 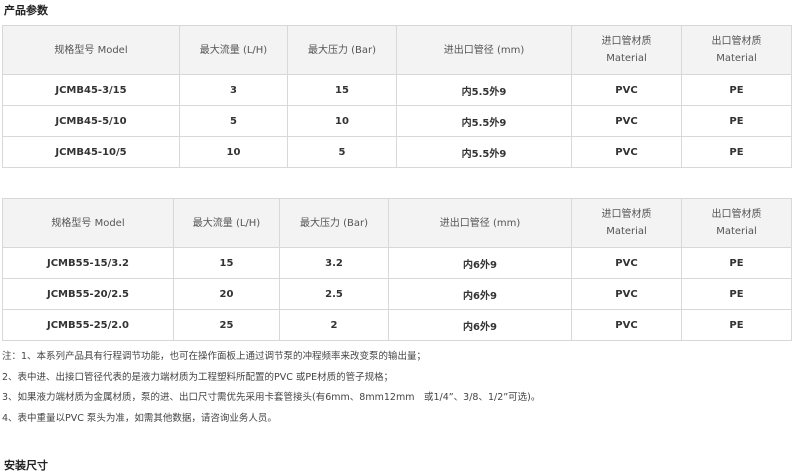 I want to click on table-row: JCMB45-10/5 10 5 内5.5外9 PVC PE, so click(x=397, y=152).